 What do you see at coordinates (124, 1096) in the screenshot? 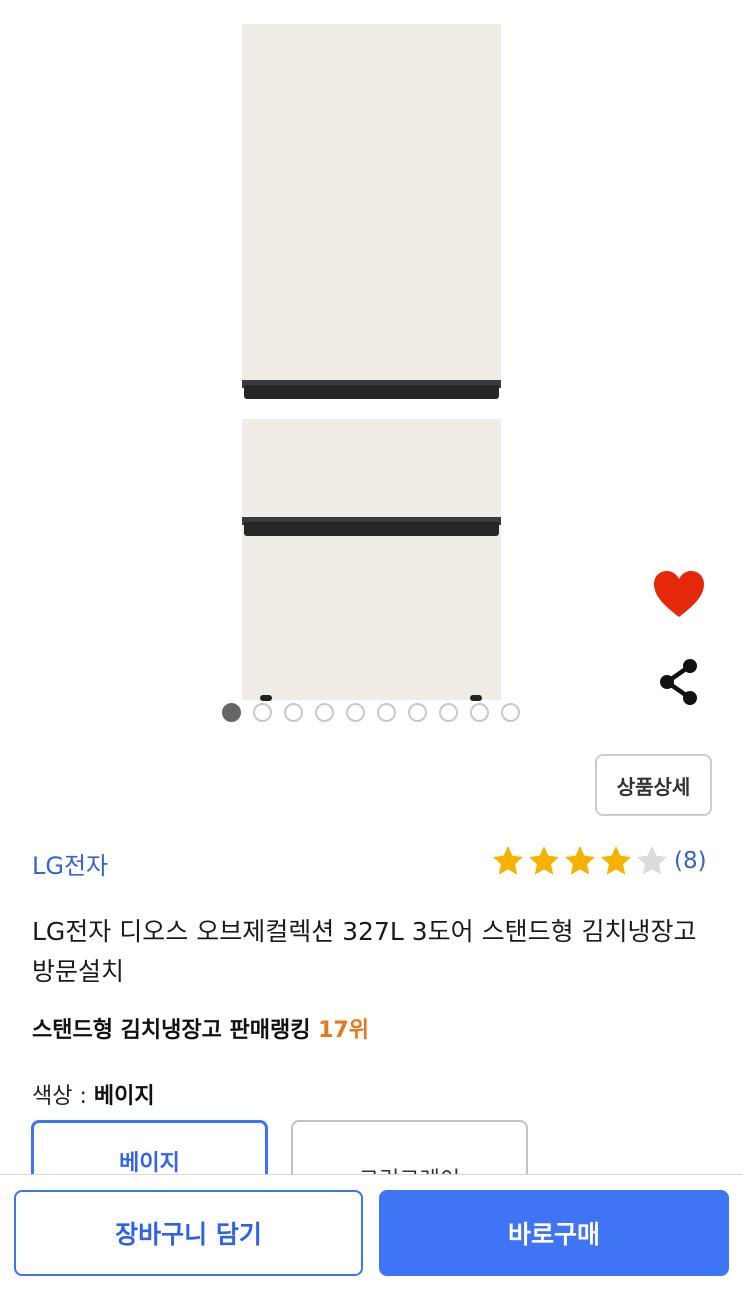
I see `color-selected-value: 베이지` at bounding box center [124, 1096].